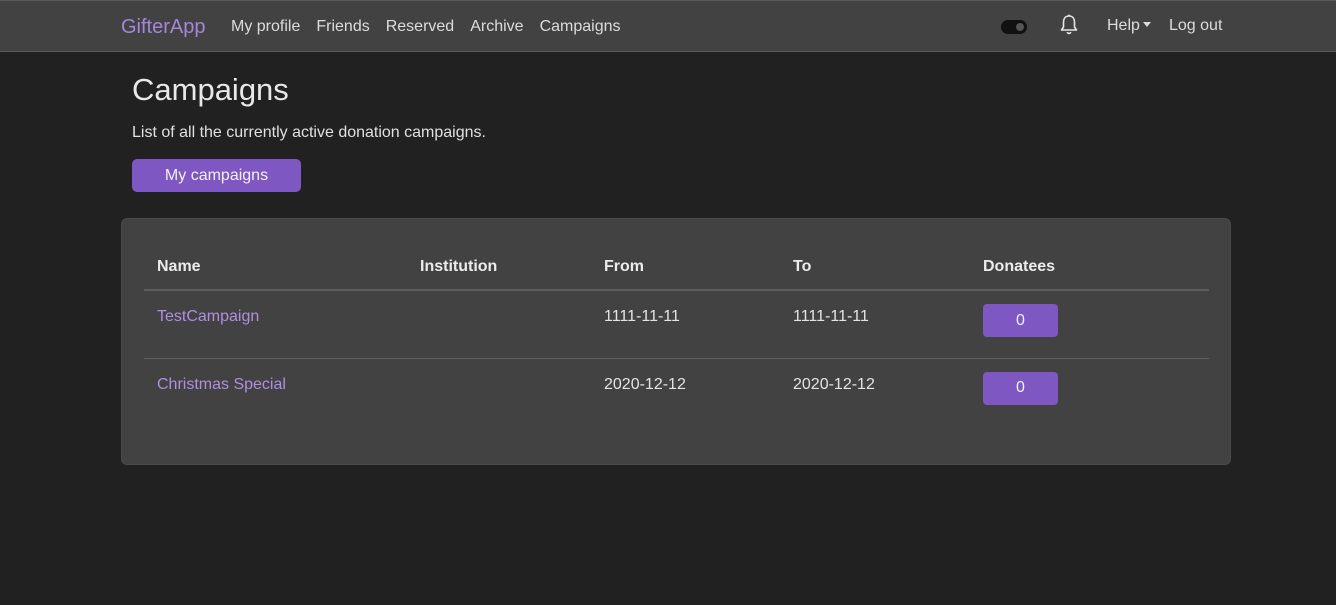 The width and height of the screenshot is (1336, 605). Describe the element at coordinates (1020, 27) in the screenshot. I see `toggle-knob` at that location.